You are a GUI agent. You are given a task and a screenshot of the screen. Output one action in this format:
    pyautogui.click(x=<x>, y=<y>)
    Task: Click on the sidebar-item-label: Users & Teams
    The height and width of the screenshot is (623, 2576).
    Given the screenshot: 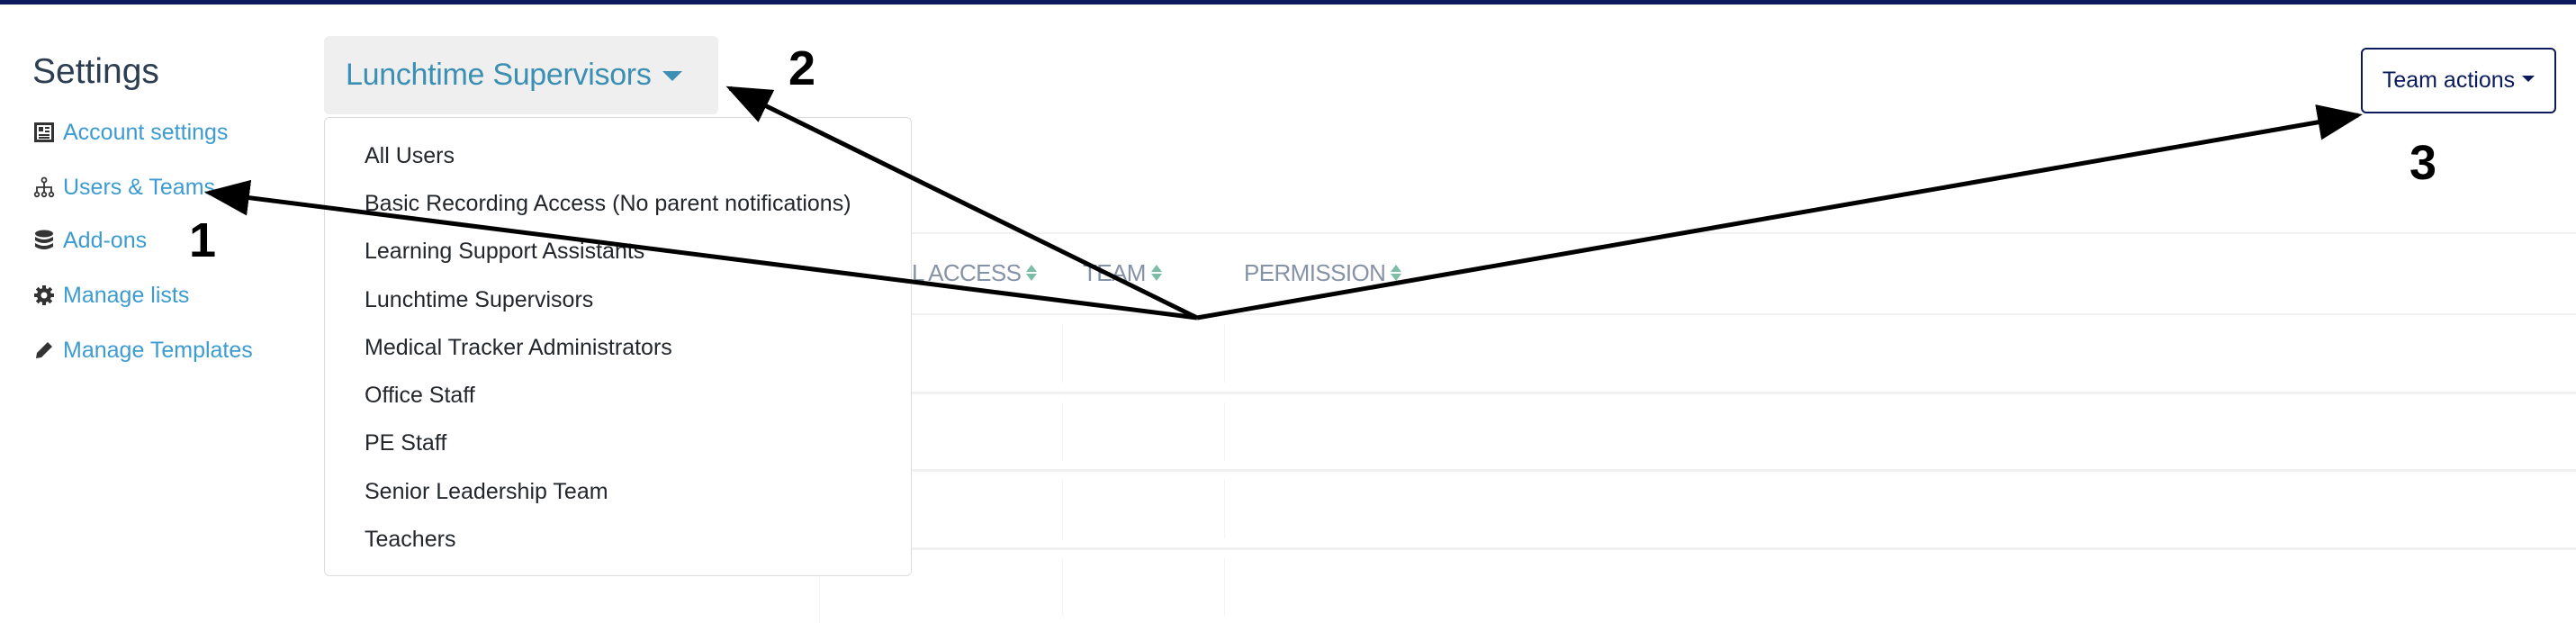 What is the action you would take?
    pyautogui.click(x=139, y=187)
    